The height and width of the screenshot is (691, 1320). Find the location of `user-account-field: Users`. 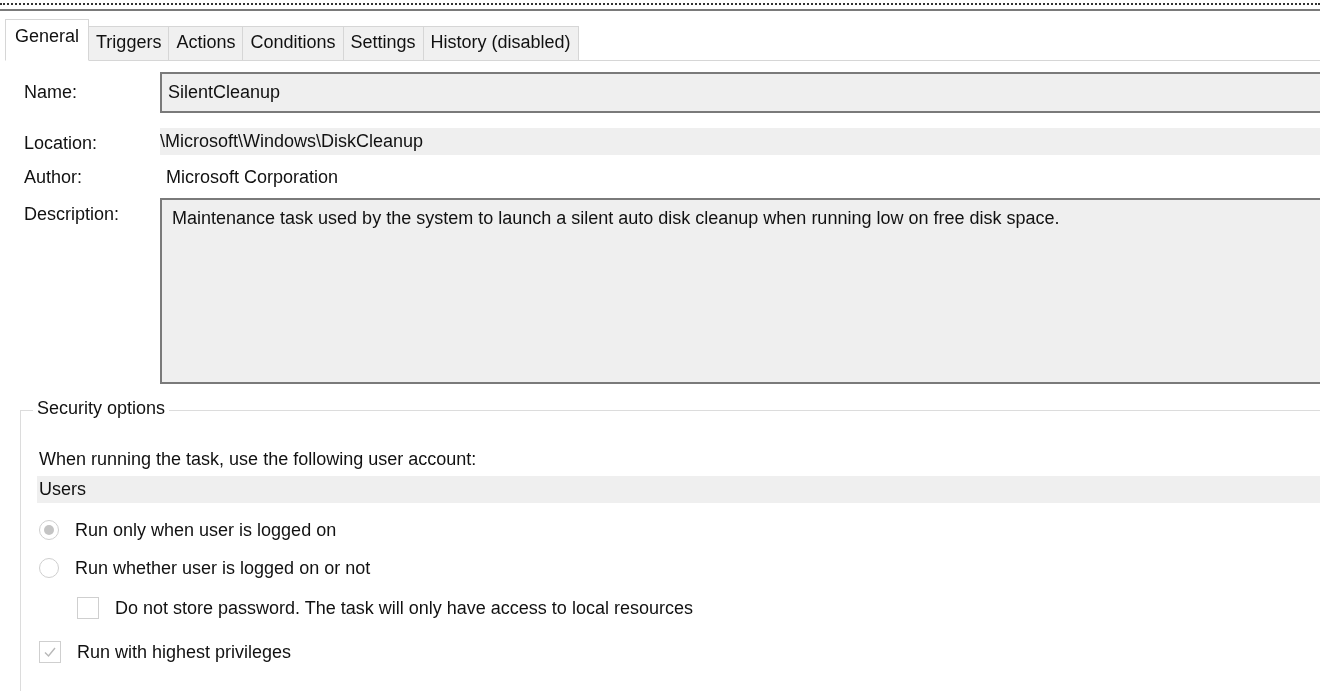

user-account-field: Users is located at coordinates (678, 489).